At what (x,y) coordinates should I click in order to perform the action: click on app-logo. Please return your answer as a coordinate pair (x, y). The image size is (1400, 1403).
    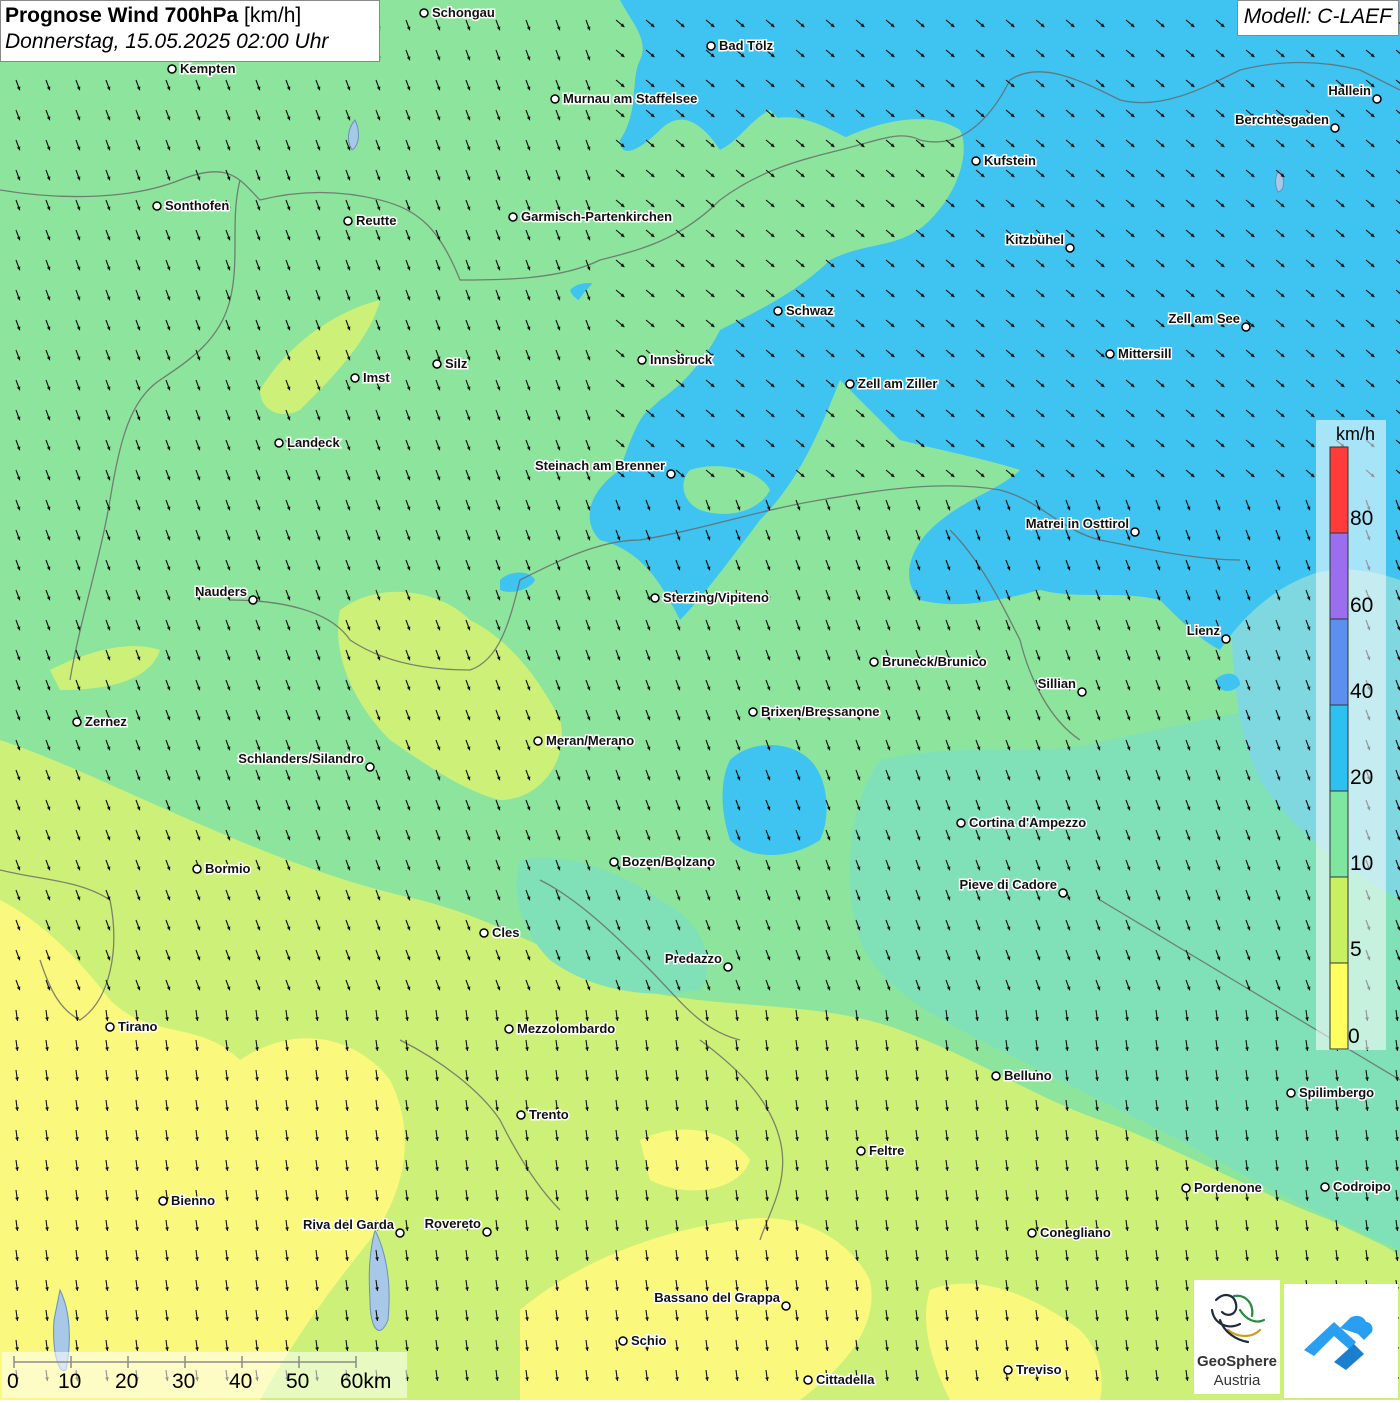
    Looking at the image, I should click on (1341, 1341).